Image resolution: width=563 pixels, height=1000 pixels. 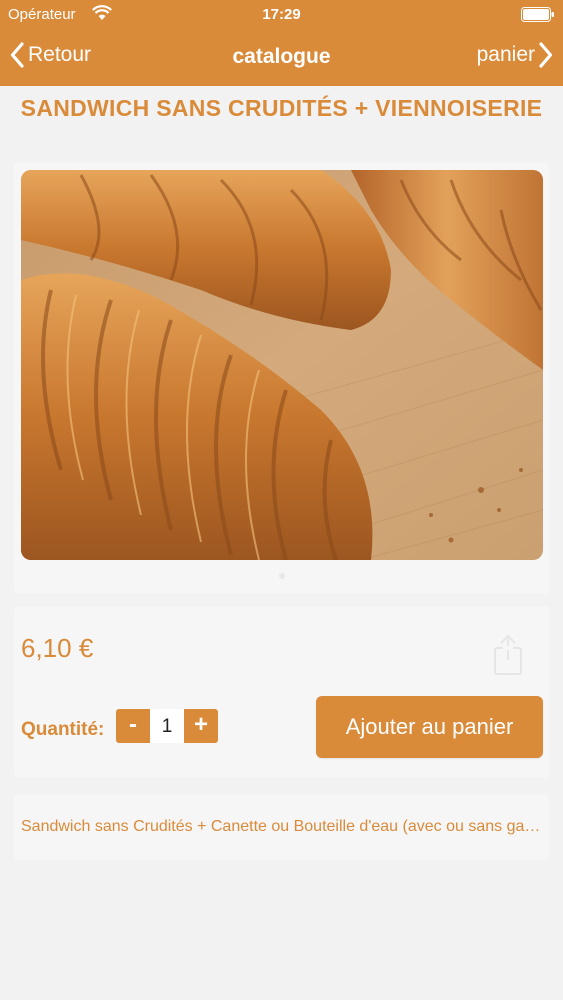 I want to click on navigation-bar: Retour catalogue panier, so click(x=281, y=58).